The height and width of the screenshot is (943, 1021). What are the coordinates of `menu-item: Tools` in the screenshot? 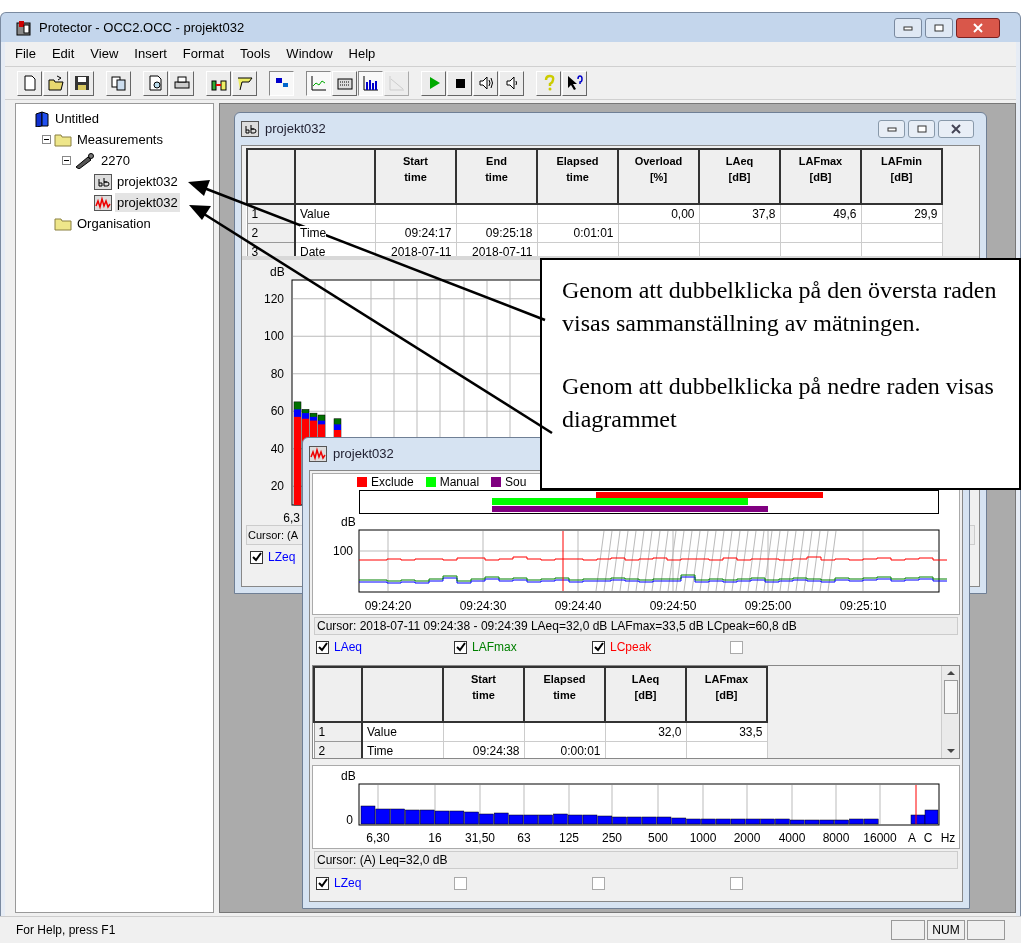 It's located at (255, 54).